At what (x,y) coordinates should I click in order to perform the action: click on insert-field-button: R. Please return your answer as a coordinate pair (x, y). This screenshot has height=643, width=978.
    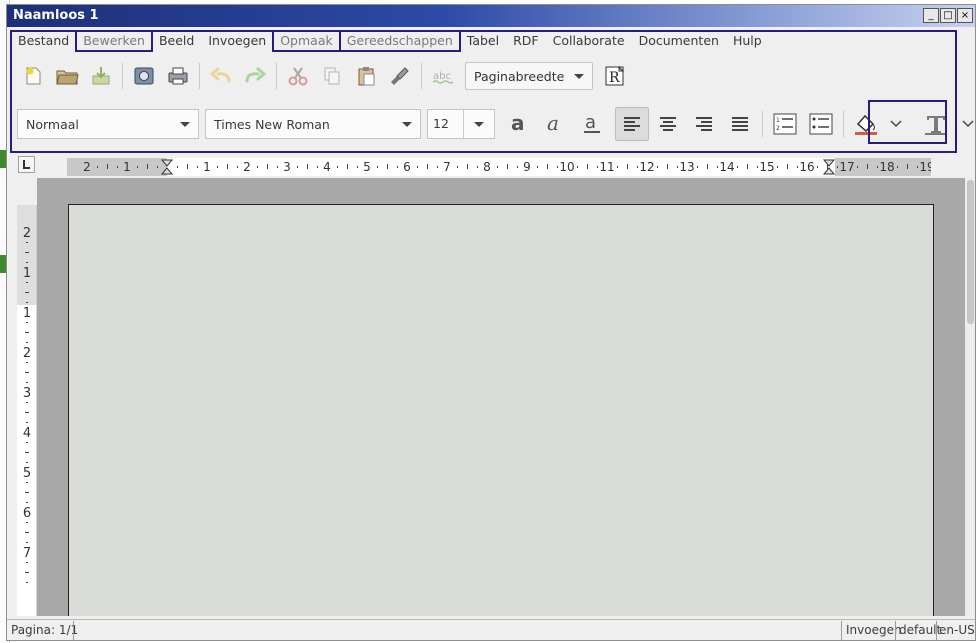
    Looking at the image, I should click on (615, 76).